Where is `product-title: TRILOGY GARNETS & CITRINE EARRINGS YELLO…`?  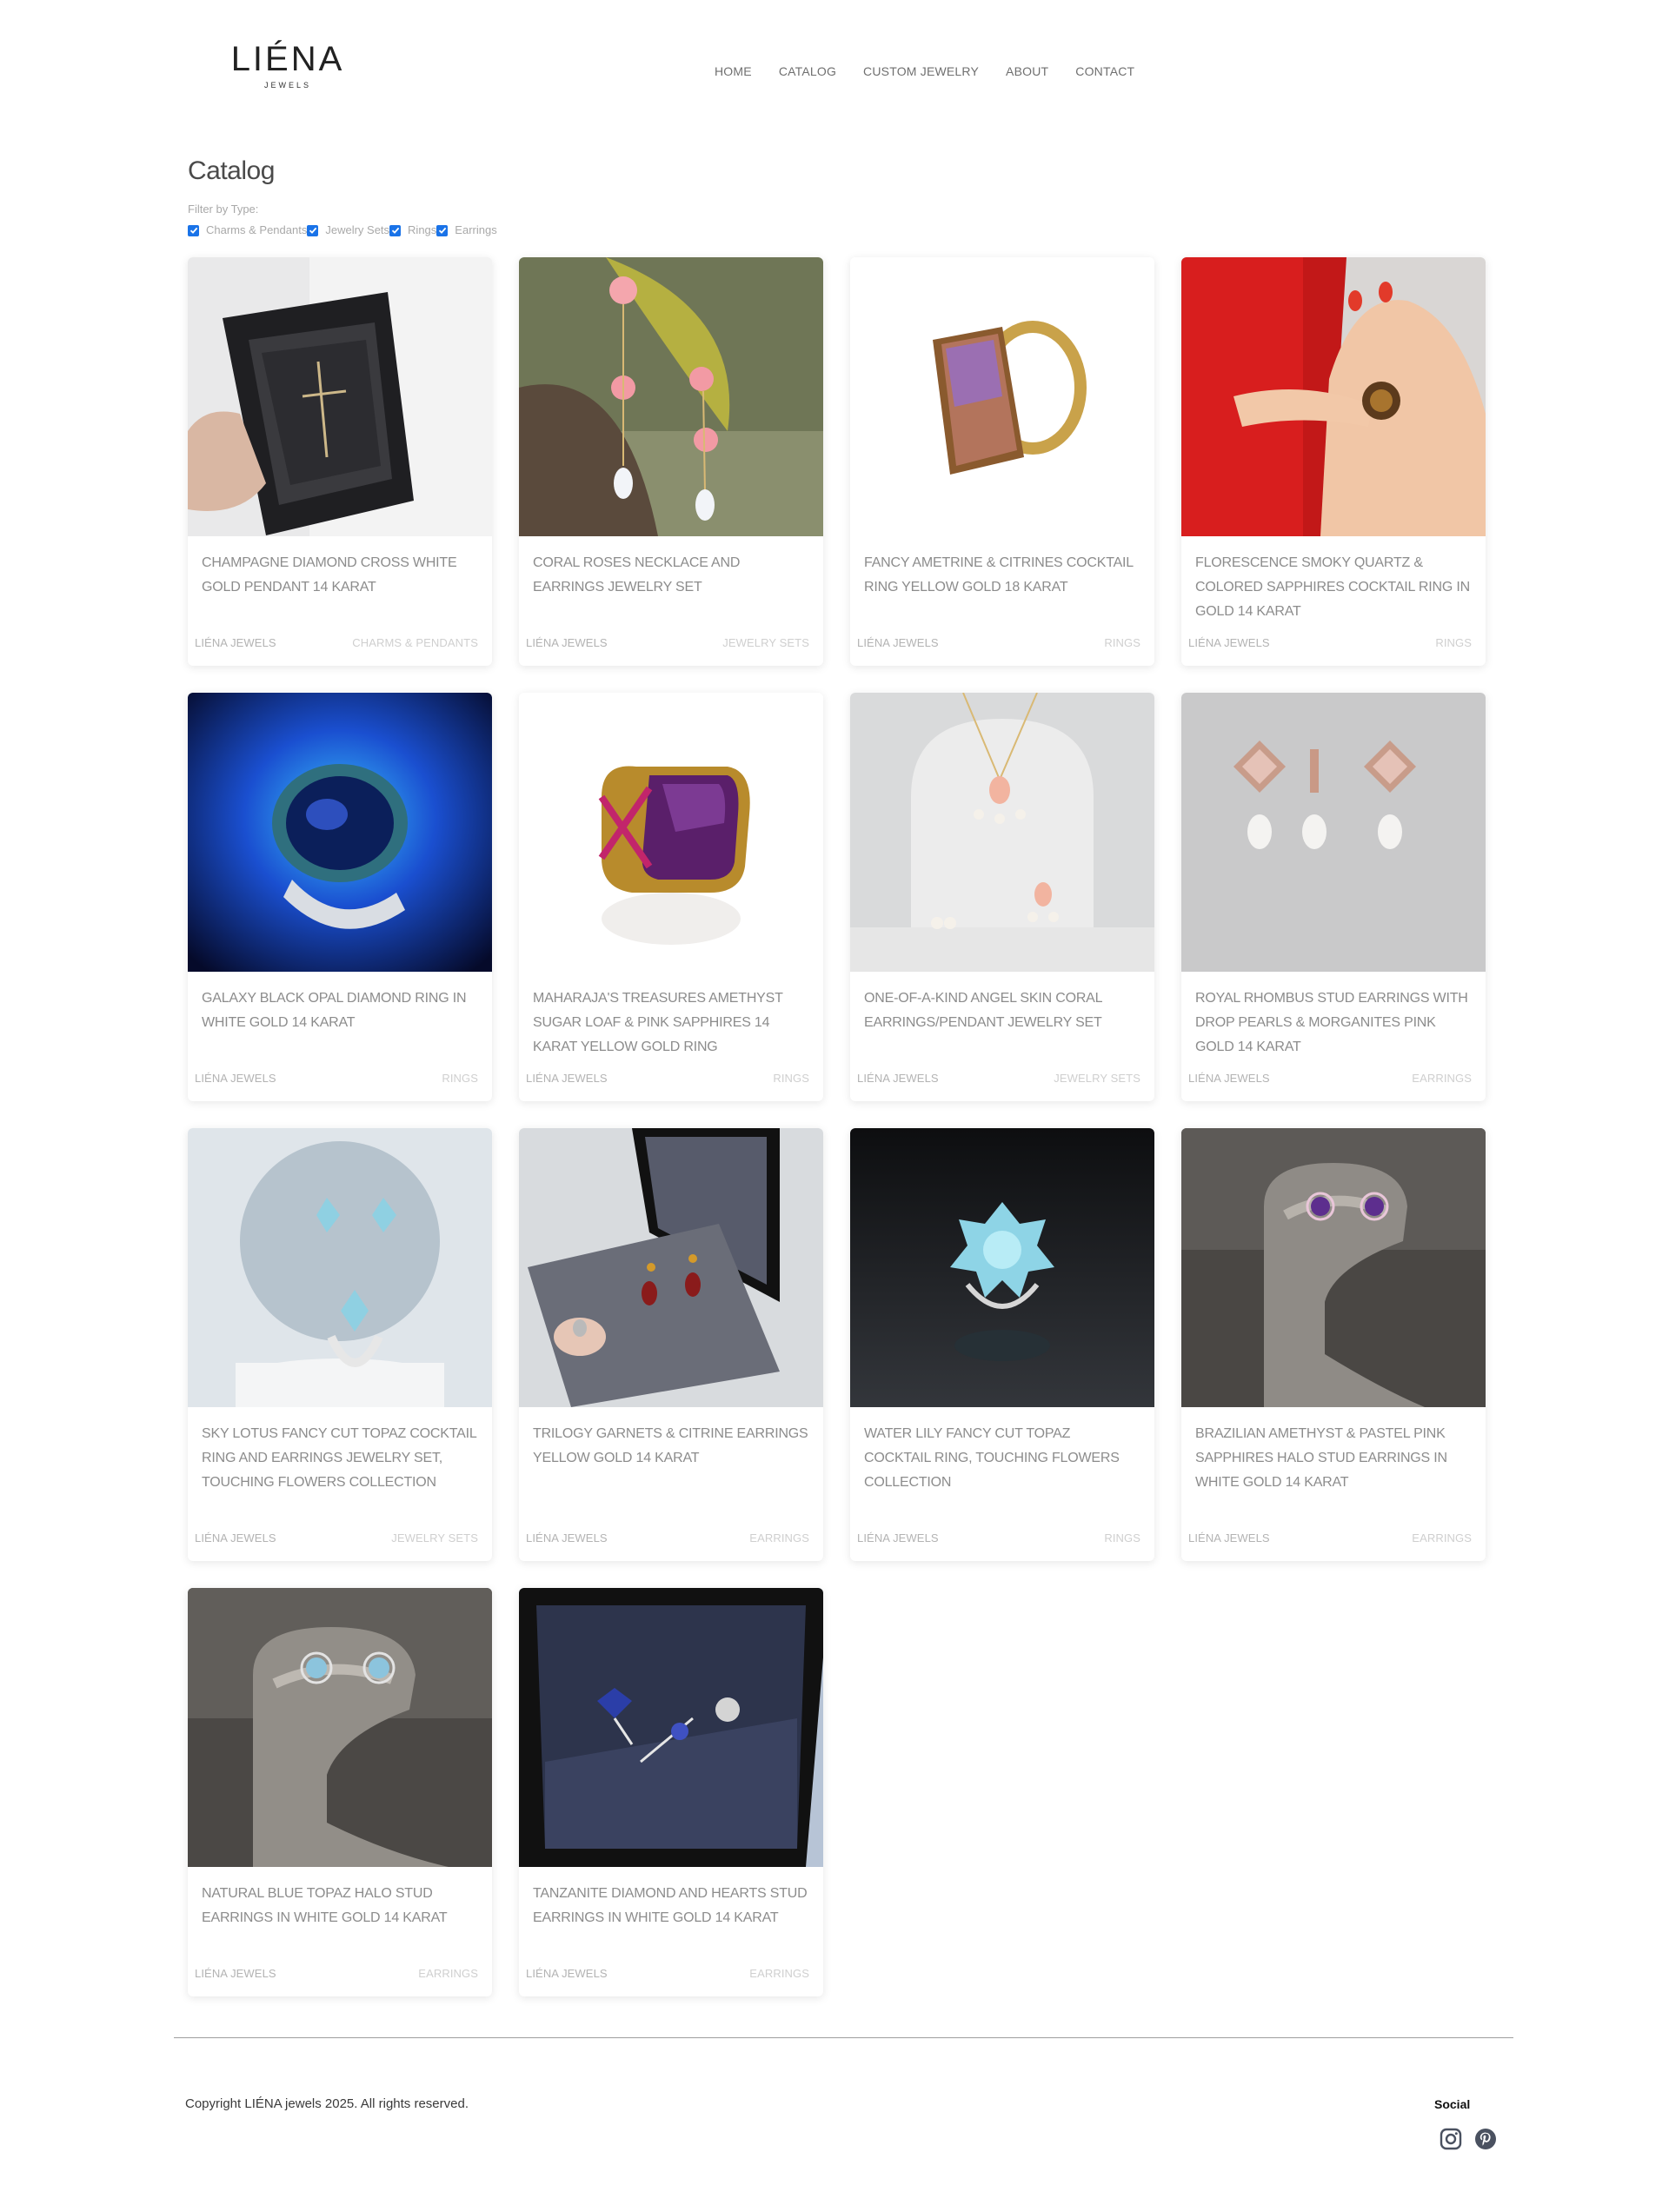 product-title: TRILOGY GARNETS & CITRINE EARRINGS YELLO… is located at coordinates (671, 1469).